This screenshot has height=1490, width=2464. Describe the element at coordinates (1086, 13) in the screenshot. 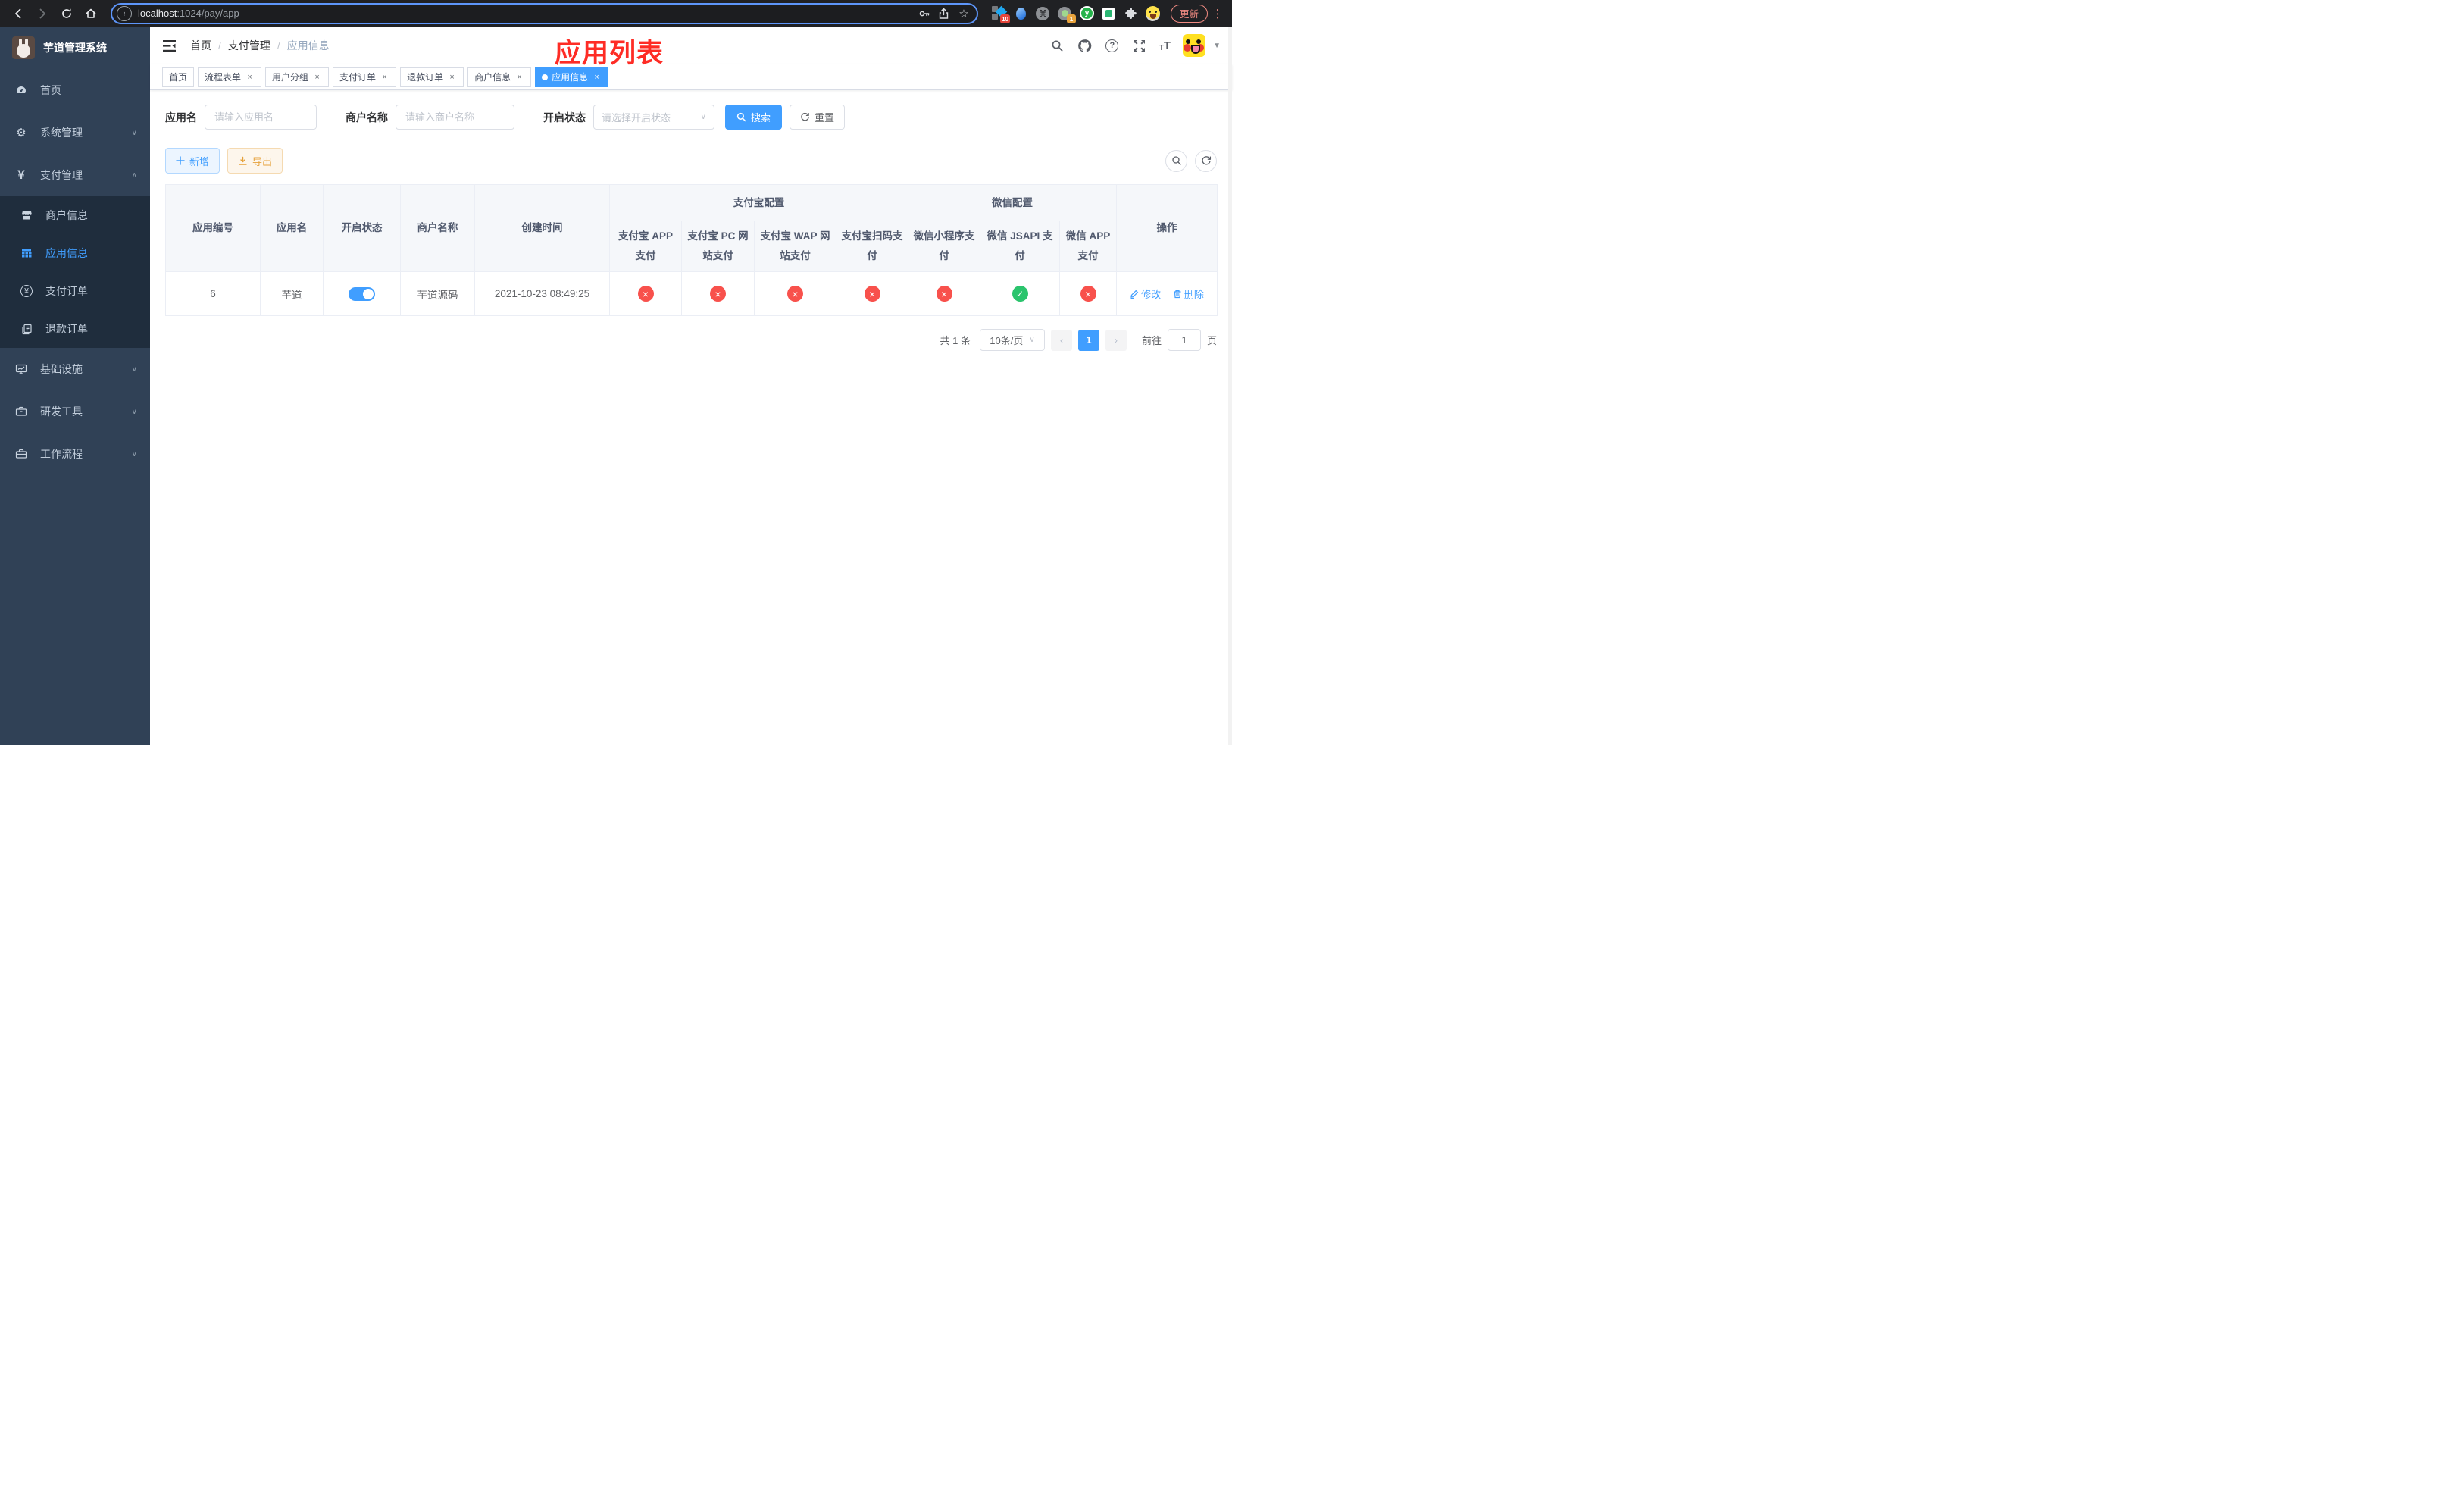

I see `extension-y-icon: y` at that location.